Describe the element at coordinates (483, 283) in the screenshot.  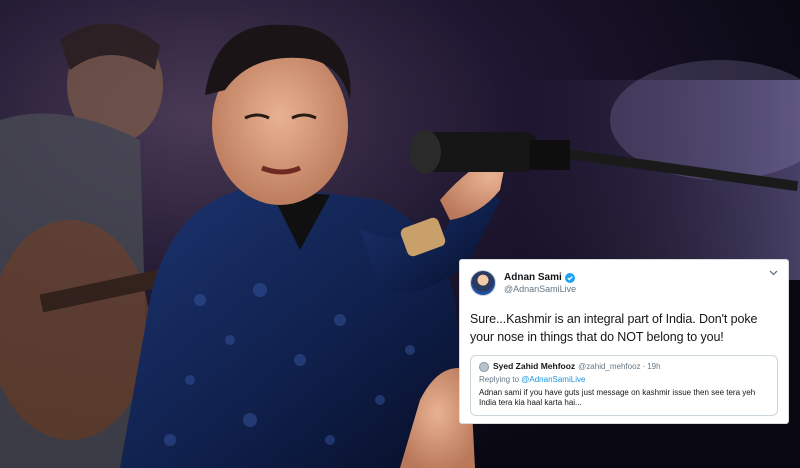
I see `author-avatar` at that location.